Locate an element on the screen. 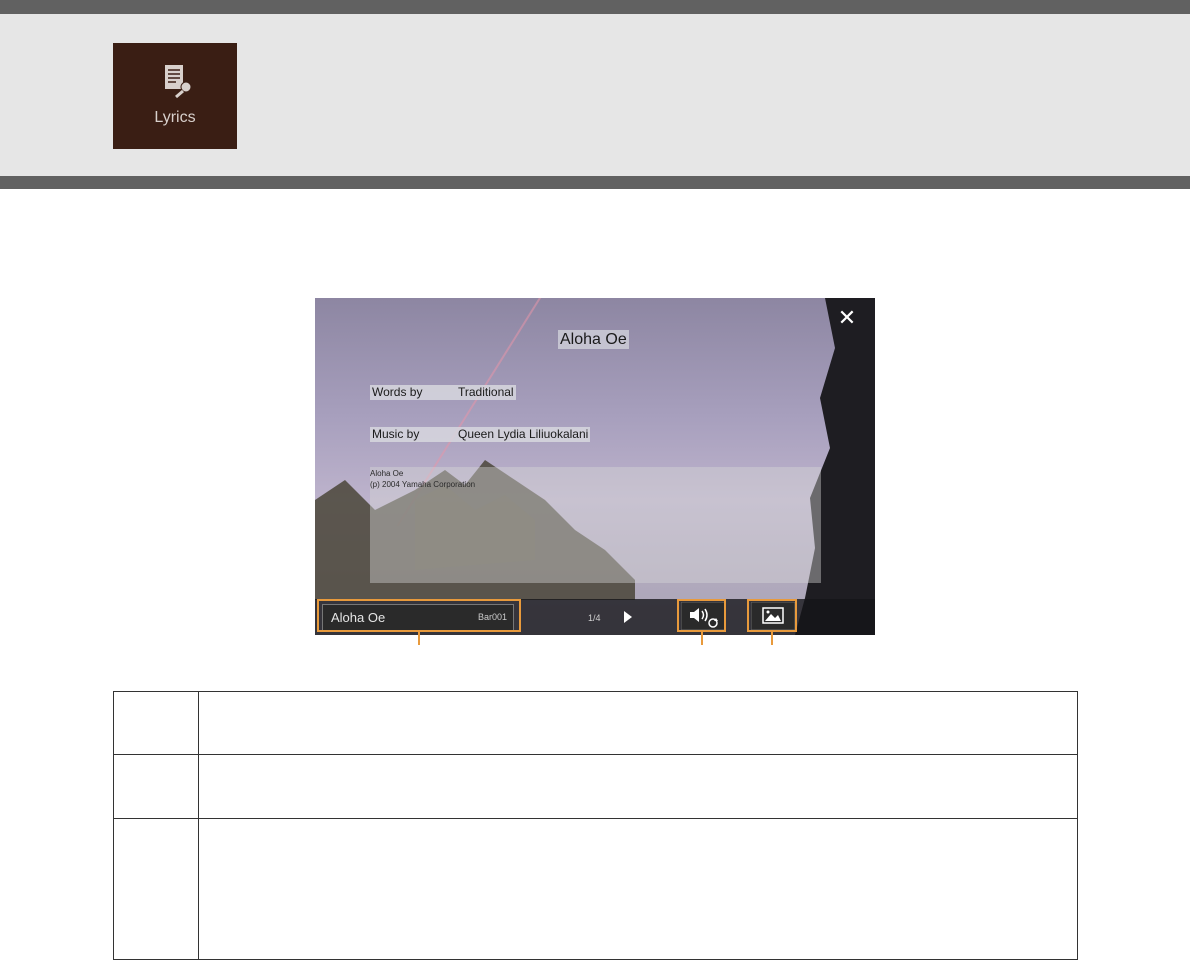 The width and height of the screenshot is (1190, 960). music-by-label: Music by is located at coordinates (396, 434).